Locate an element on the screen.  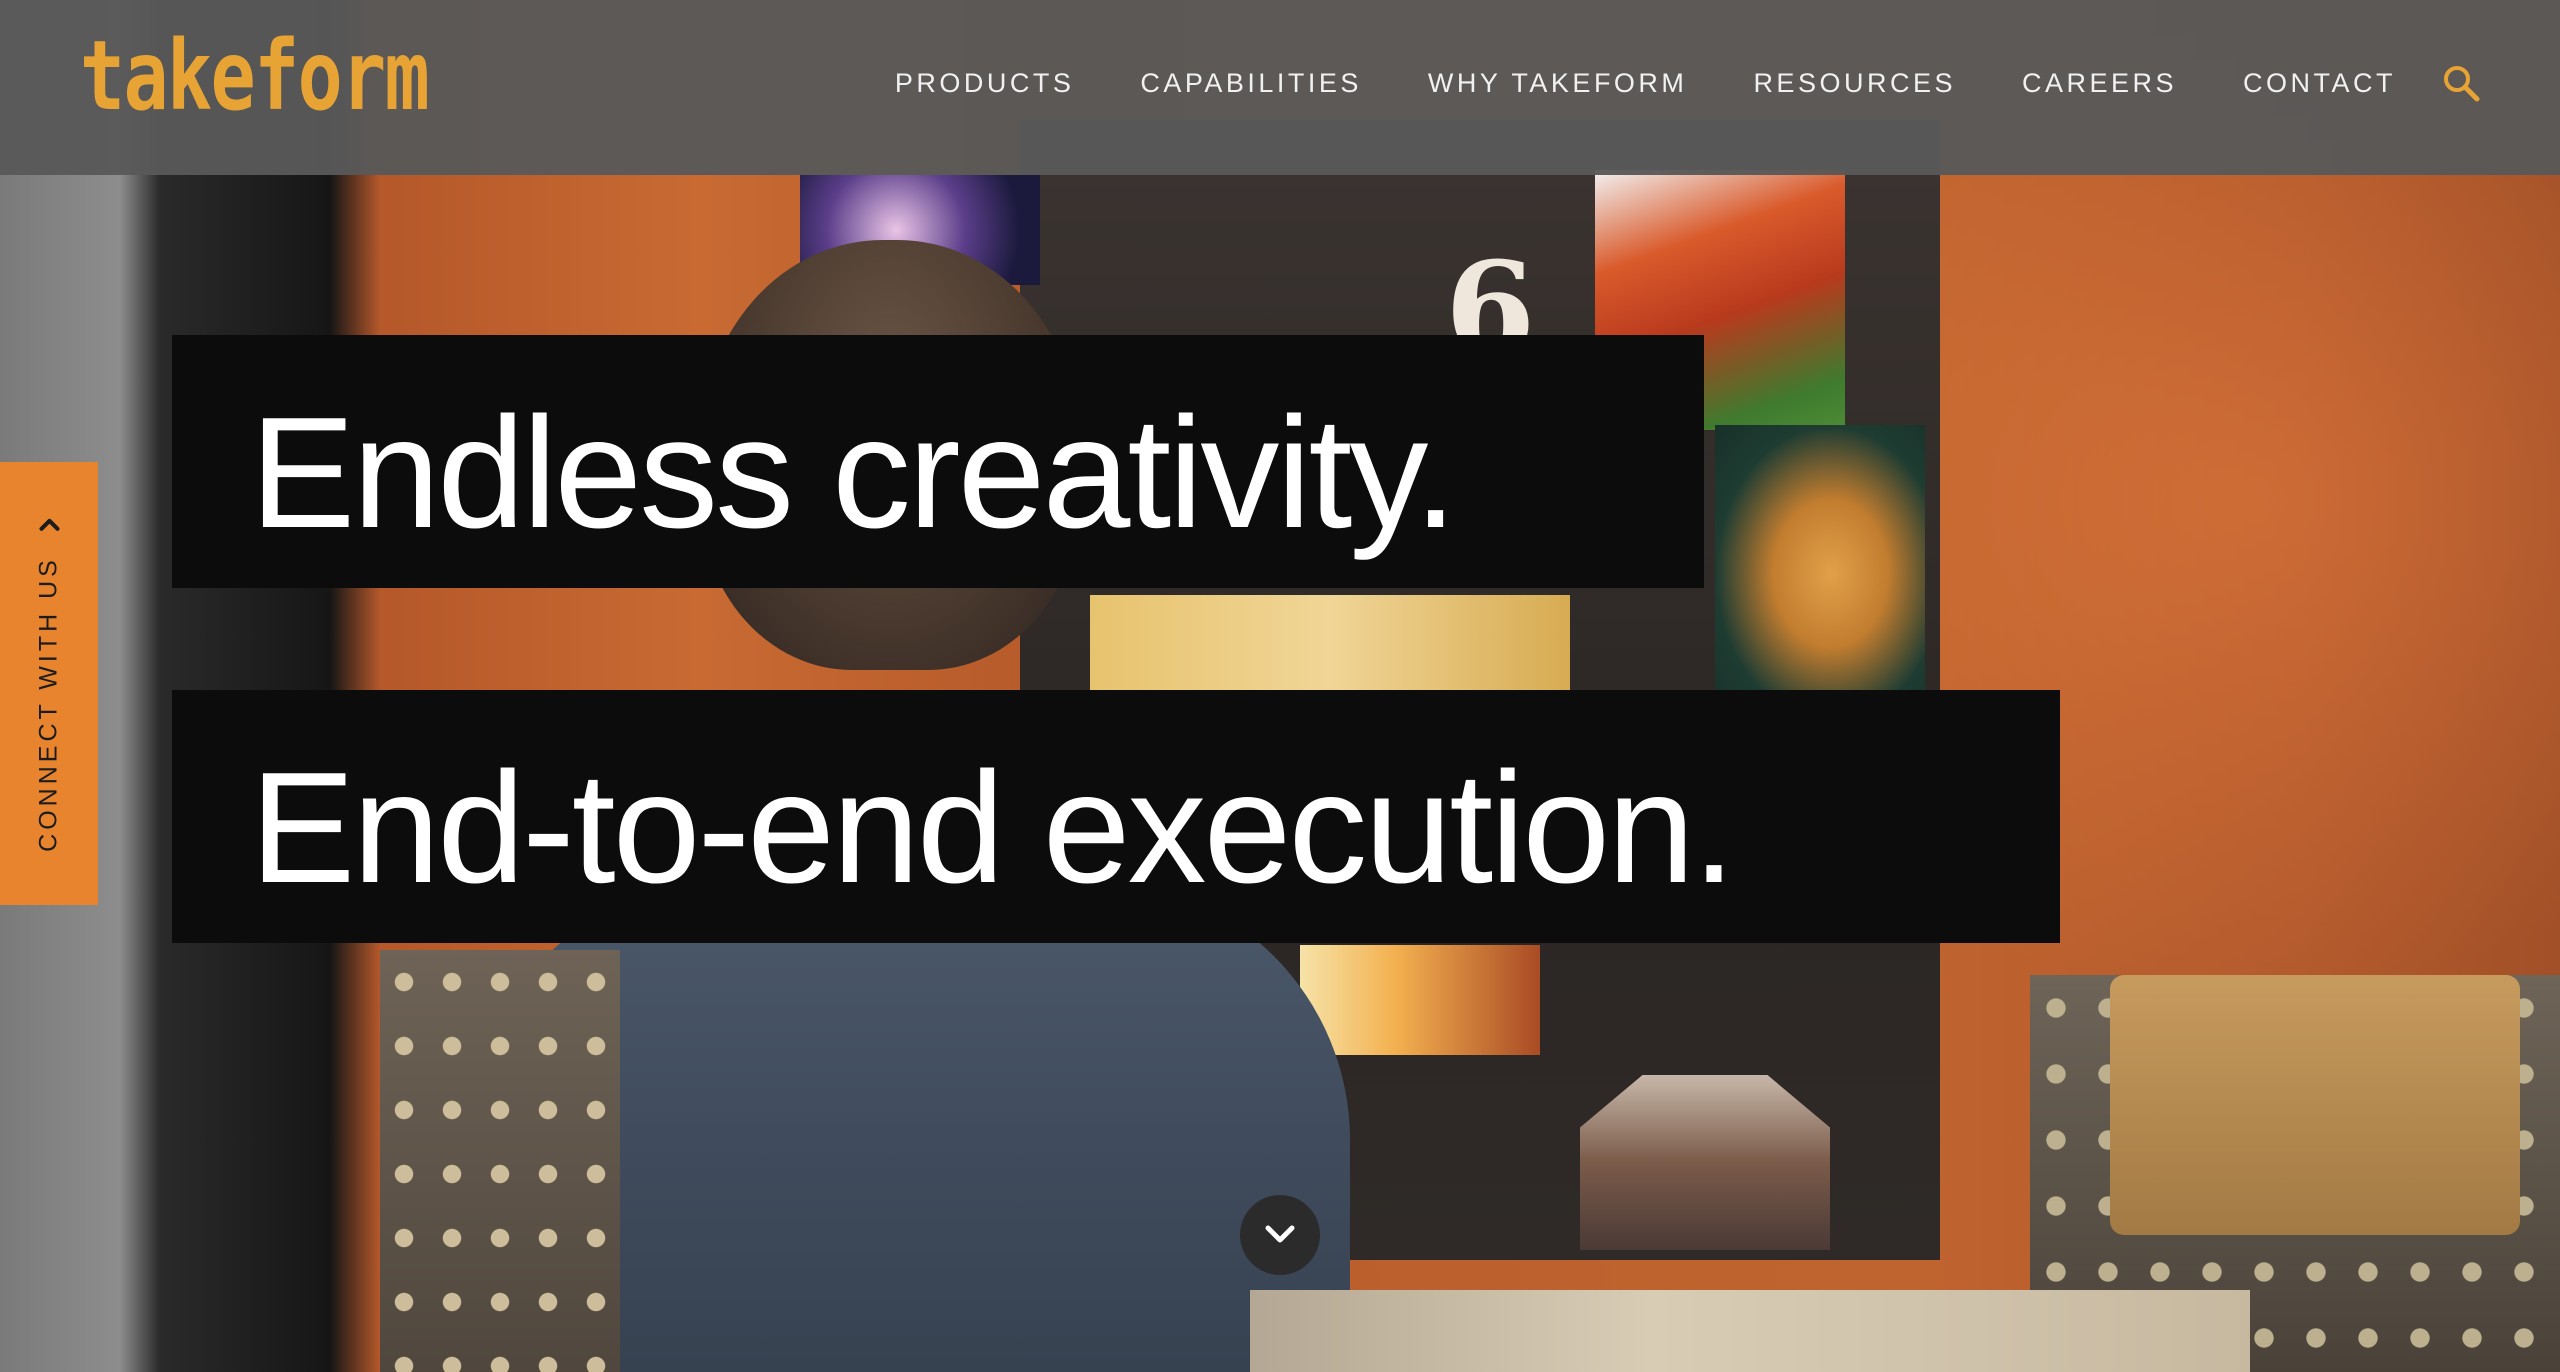
sunset-image is located at coordinates (1420, 1000).